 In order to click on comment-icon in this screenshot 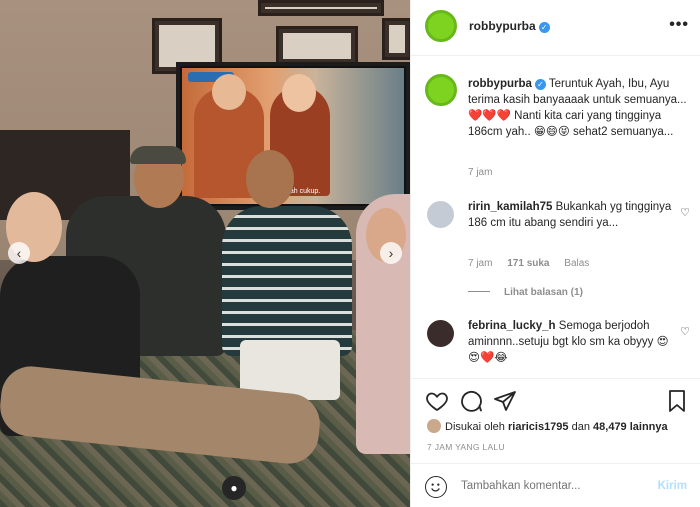, I will do `click(471, 401)`.